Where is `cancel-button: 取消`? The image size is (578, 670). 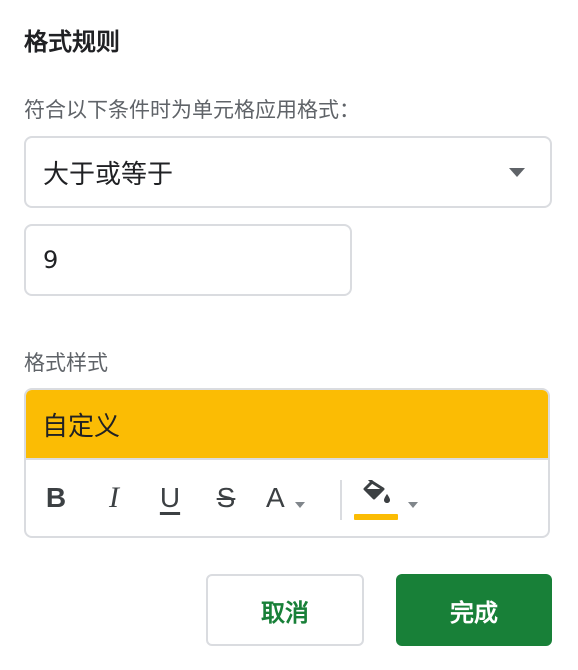
cancel-button: 取消 is located at coordinates (285, 610).